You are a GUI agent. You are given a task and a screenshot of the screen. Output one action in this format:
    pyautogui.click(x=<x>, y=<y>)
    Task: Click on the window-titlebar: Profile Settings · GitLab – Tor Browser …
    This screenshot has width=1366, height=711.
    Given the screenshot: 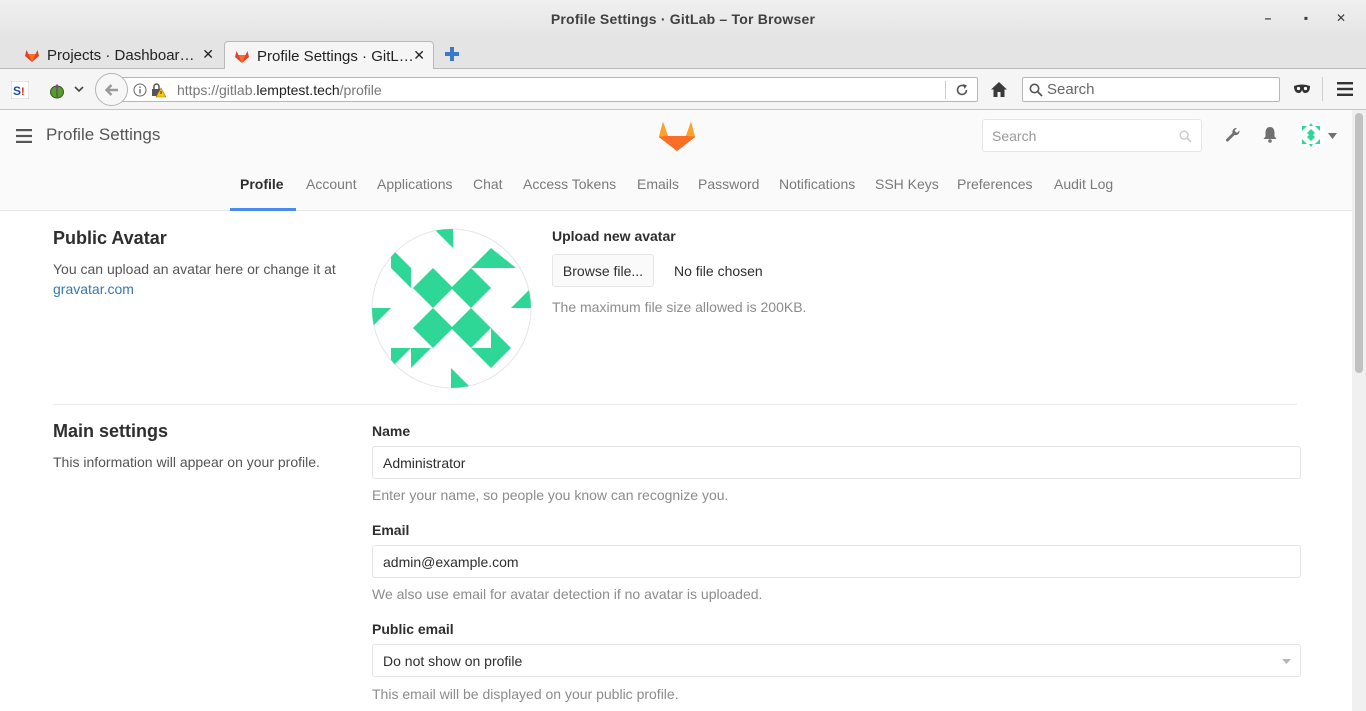 What is the action you would take?
    pyautogui.click(x=683, y=19)
    